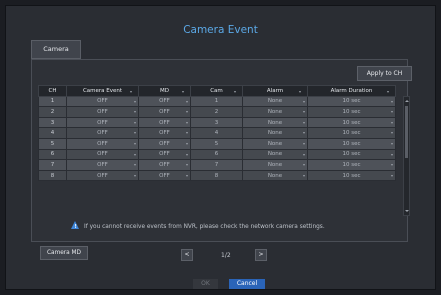 The height and width of the screenshot is (295, 441). I want to click on table-row: 3 OFF OFF 3 None 10 sec, so click(217, 122).